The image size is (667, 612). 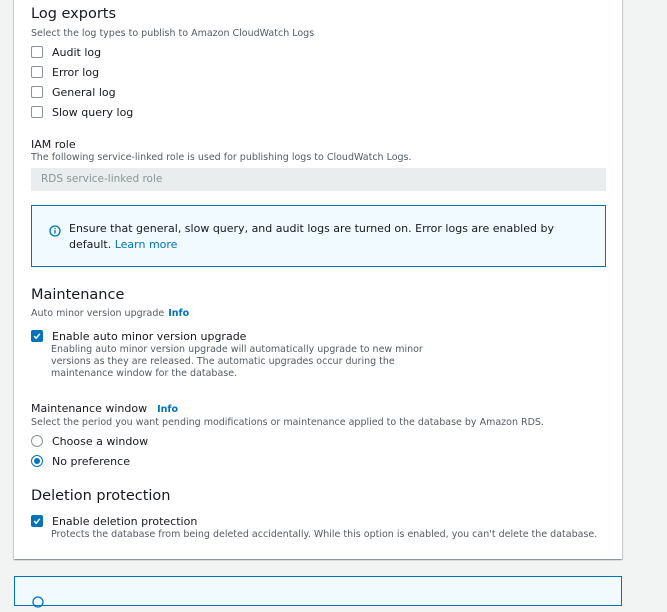 I want to click on checkbox-label: General log, so click(x=84, y=92).